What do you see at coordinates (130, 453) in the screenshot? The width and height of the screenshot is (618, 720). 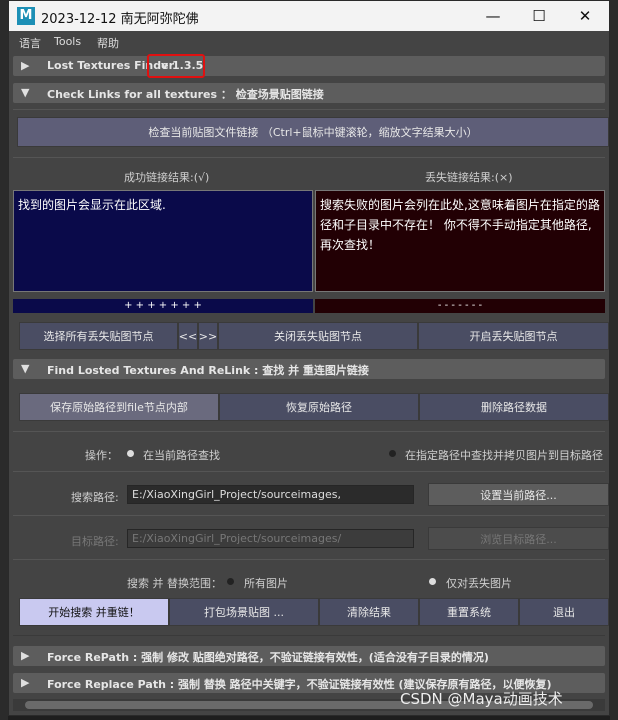 I see `radio-current-path` at bounding box center [130, 453].